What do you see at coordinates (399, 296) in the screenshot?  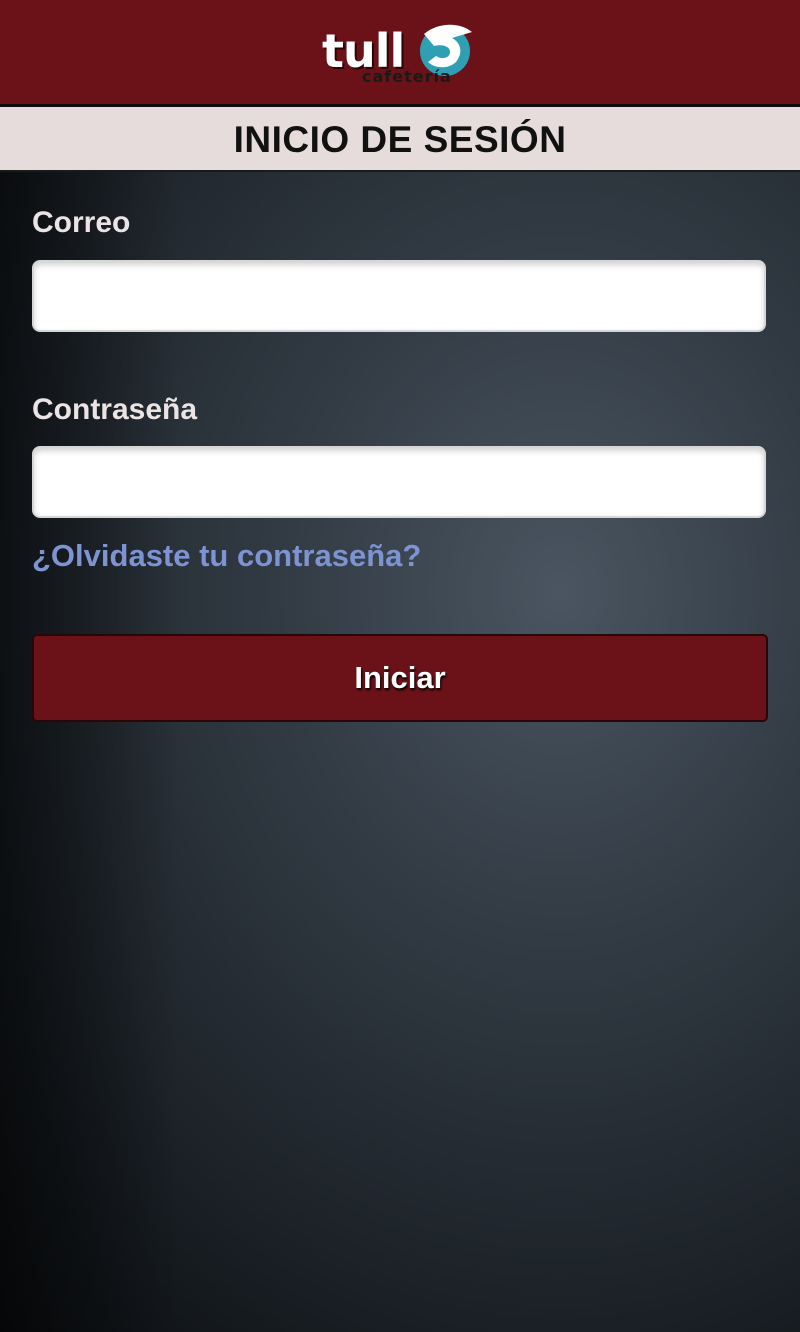 I see `email-field` at bounding box center [399, 296].